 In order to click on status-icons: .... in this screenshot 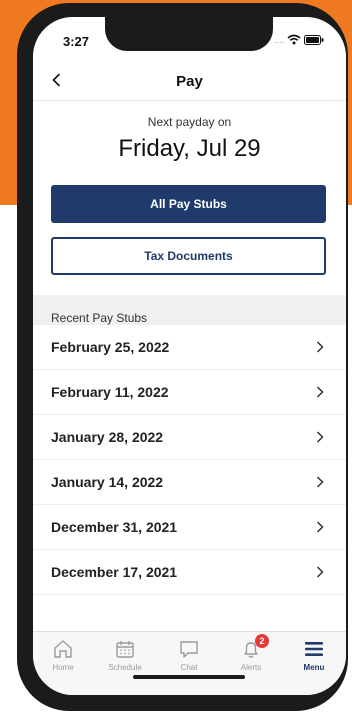, I will do `click(299, 39)`.